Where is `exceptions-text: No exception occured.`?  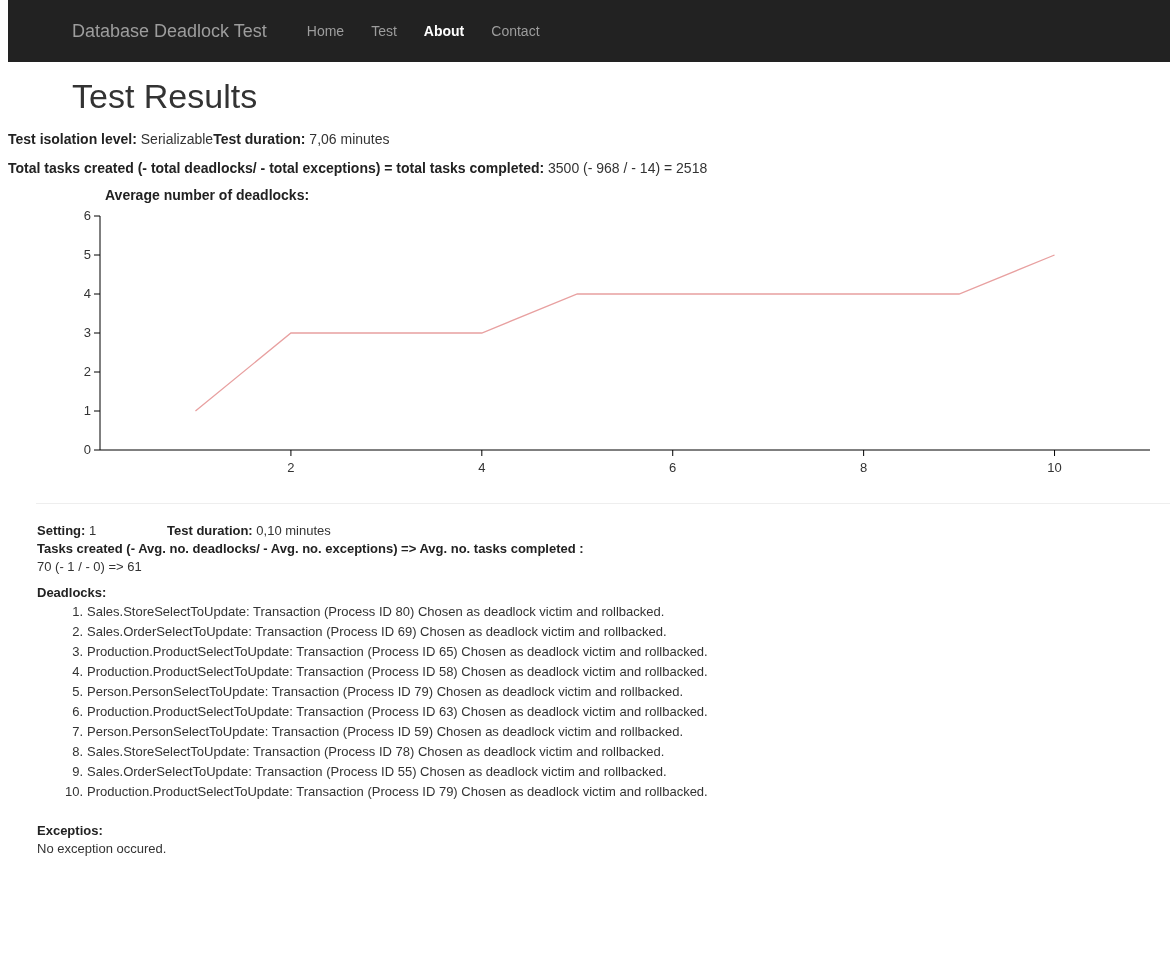
exceptions-text: No exception occured. is located at coordinates (102, 849).